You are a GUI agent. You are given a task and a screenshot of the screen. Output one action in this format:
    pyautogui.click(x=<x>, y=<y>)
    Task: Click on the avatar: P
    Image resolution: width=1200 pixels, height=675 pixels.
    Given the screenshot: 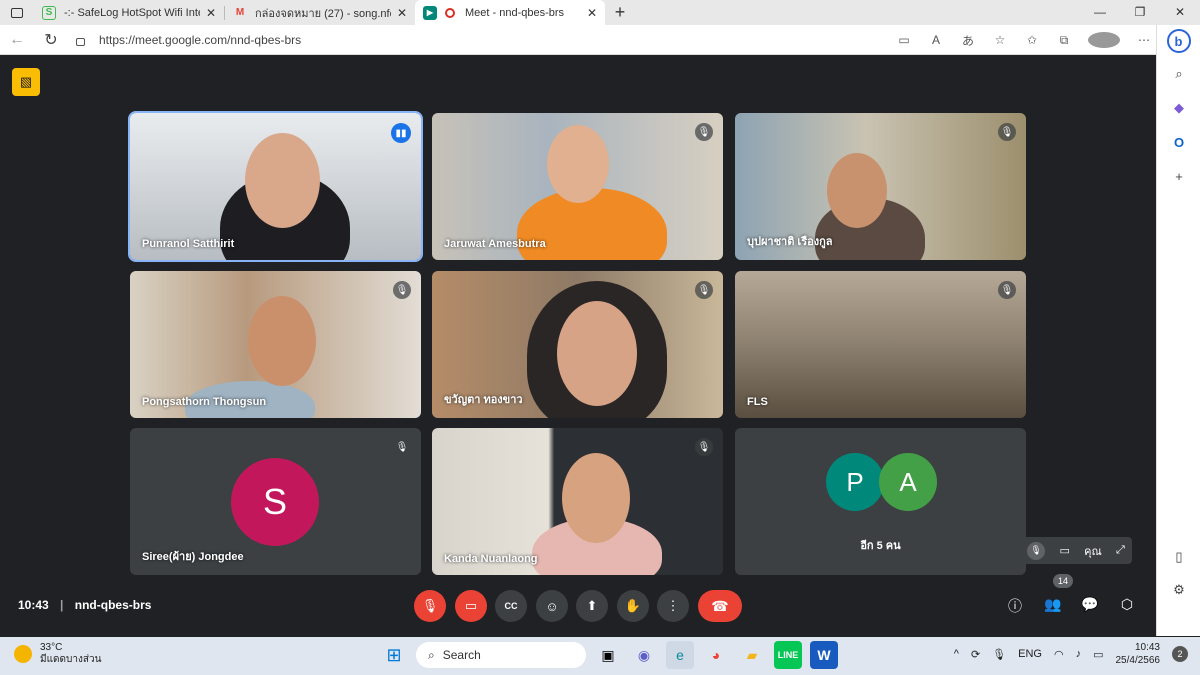 What is the action you would take?
    pyautogui.click(x=855, y=482)
    